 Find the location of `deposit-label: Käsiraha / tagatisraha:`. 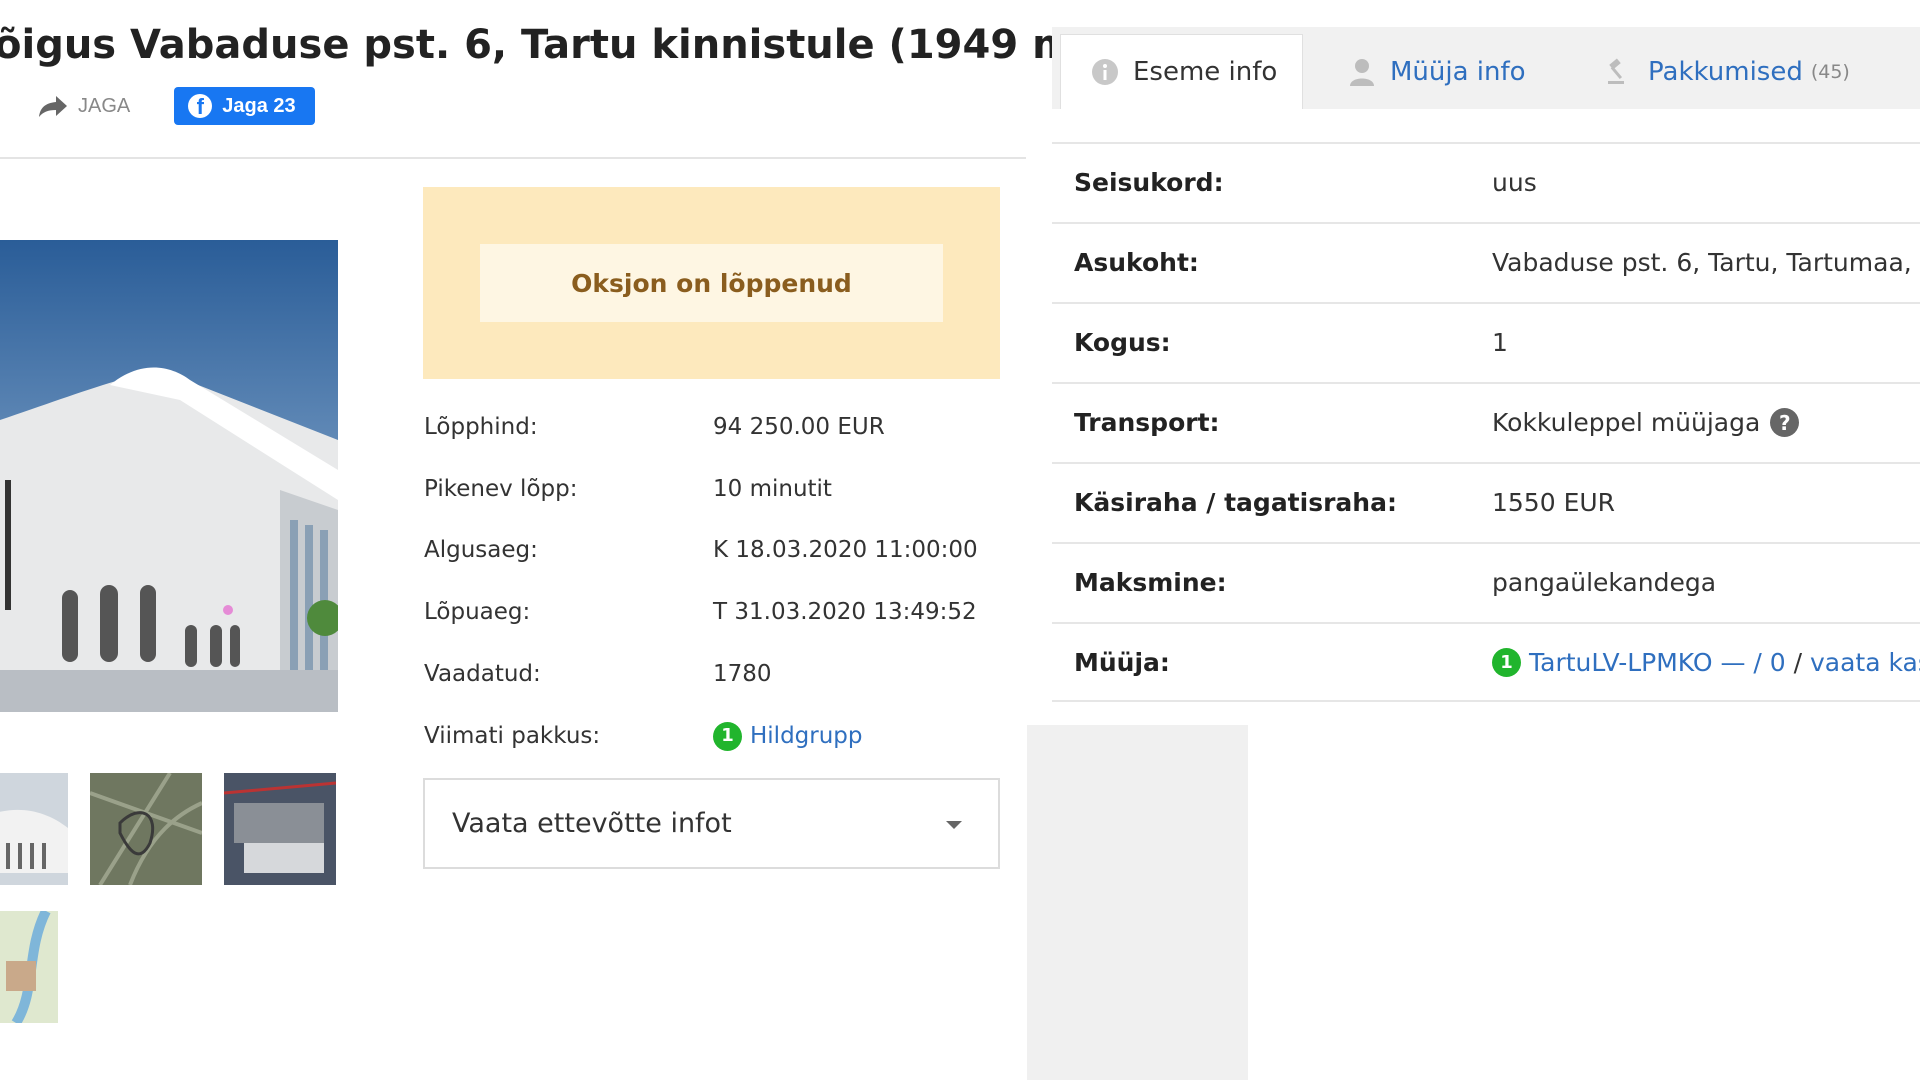

deposit-label: Käsiraha / tagatisraha: is located at coordinates (1235, 502).